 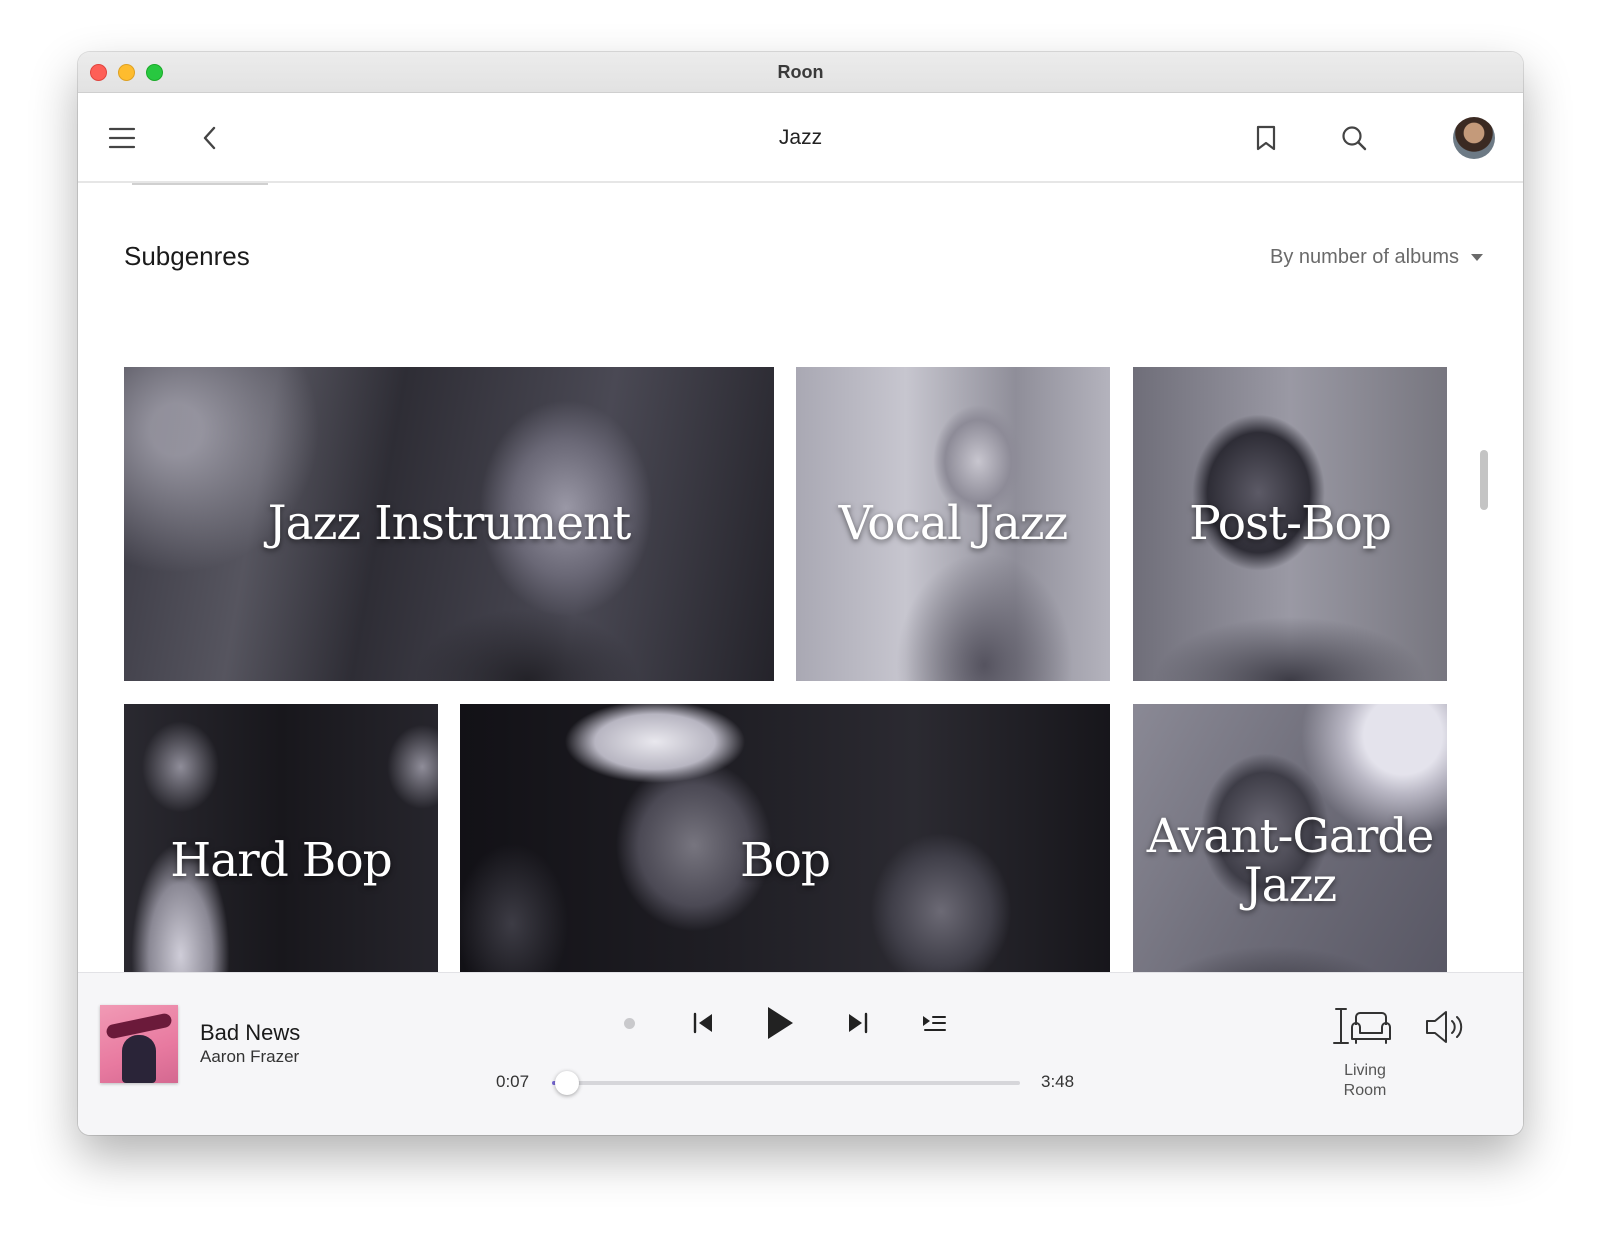 I want to click on queue-icon, so click(x=934, y=1023).